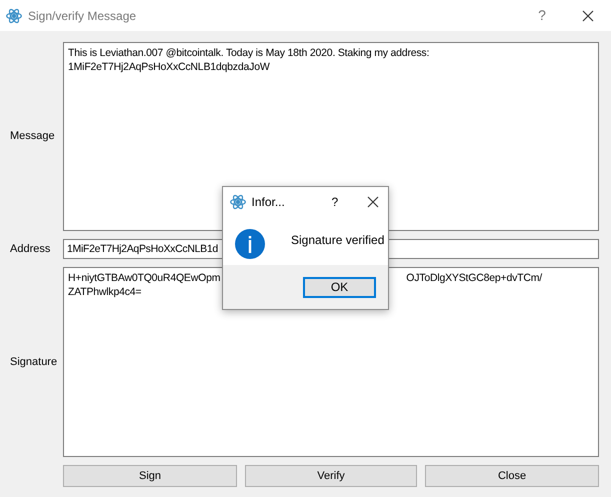 This screenshot has height=497, width=611. What do you see at coordinates (33, 362) in the screenshot?
I see `signature-label: Signature` at bounding box center [33, 362].